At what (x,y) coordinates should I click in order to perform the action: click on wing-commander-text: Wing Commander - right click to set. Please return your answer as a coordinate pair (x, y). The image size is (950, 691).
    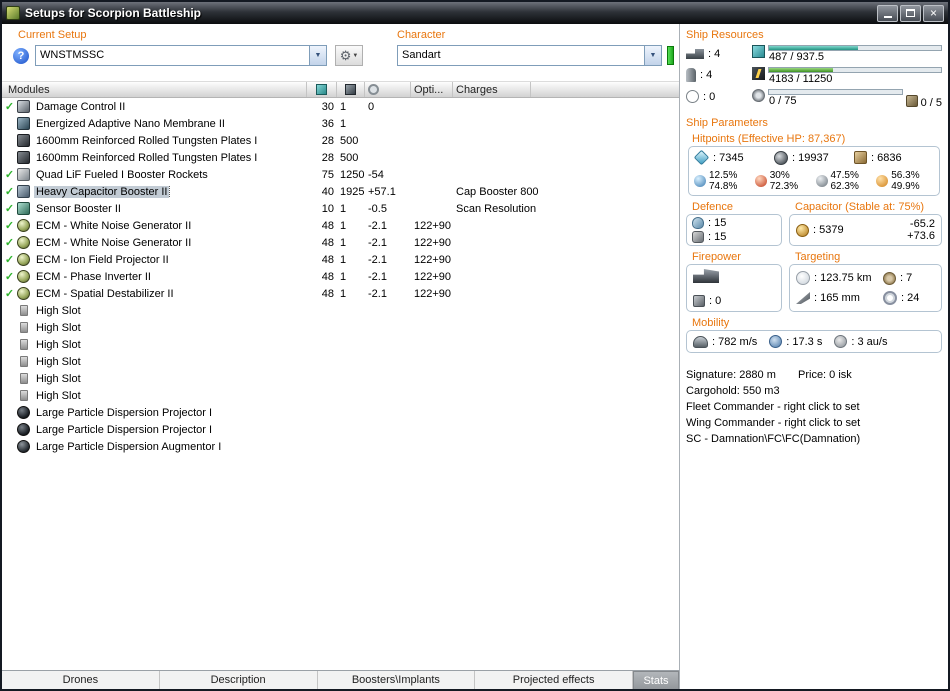
    Looking at the image, I should click on (814, 423).